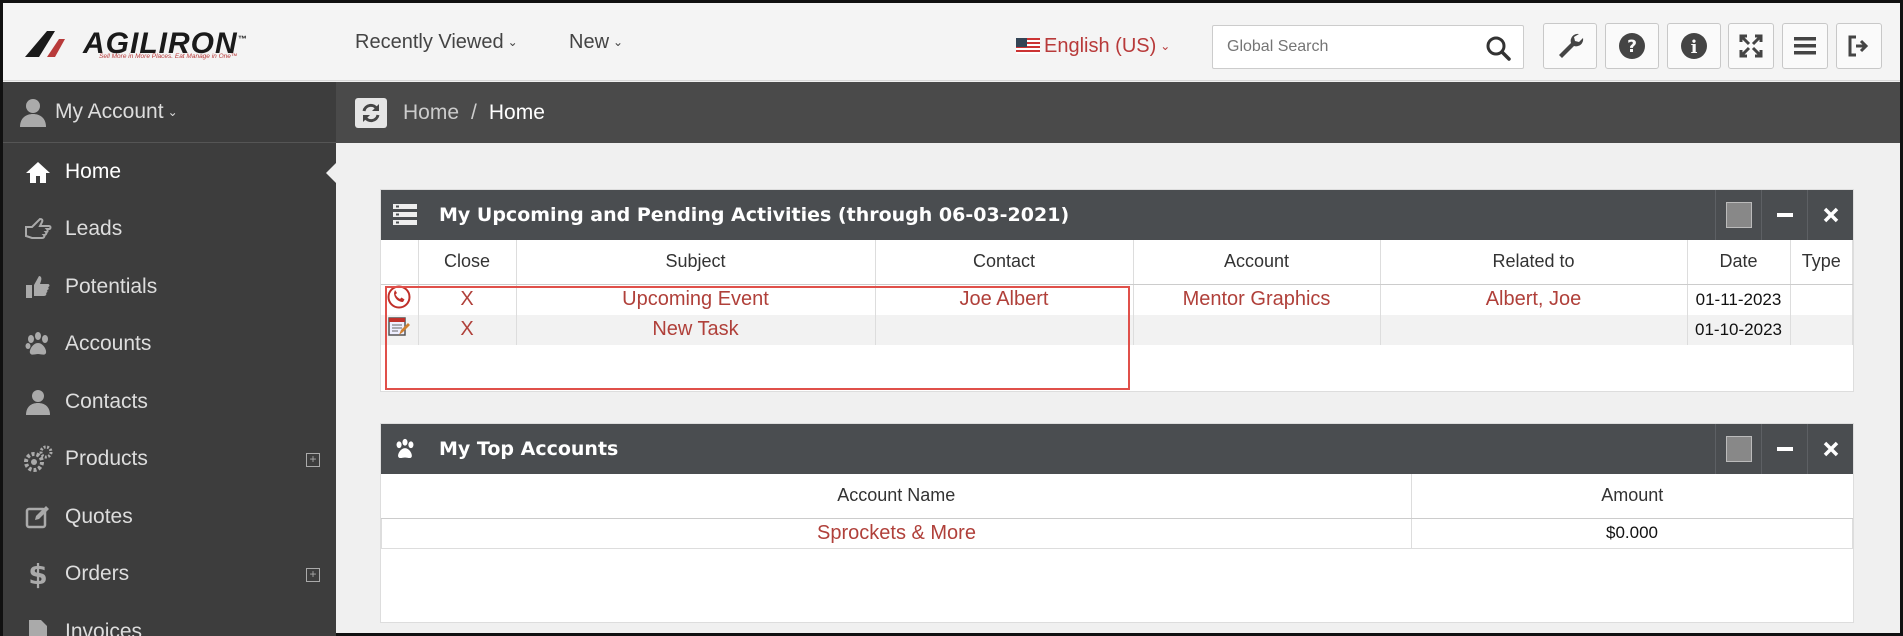 The image size is (1903, 636). I want to click on sidebar-item-accounts: Accounts, so click(169, 345).